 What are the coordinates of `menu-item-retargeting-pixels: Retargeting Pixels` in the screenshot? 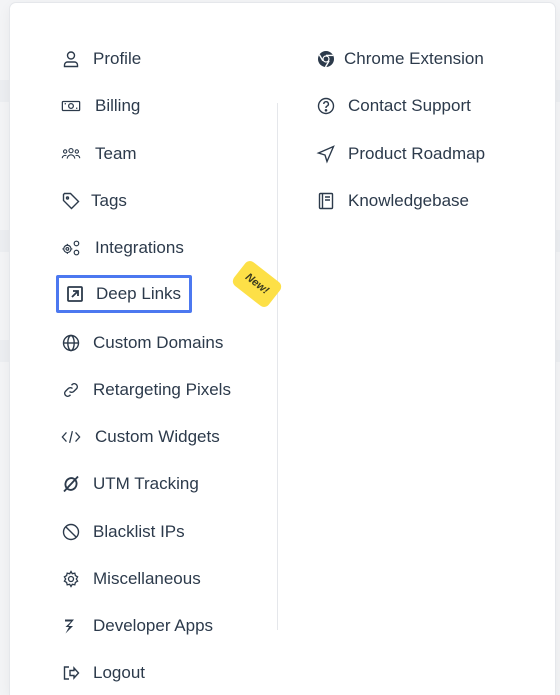 It's located at (145, 390).